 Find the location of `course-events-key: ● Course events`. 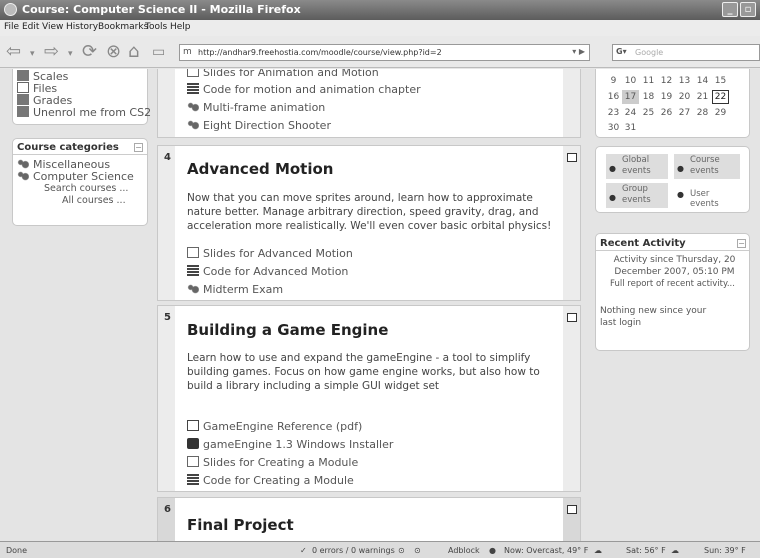

course-events-key: ● Course events is located at coordinates (707, 166).